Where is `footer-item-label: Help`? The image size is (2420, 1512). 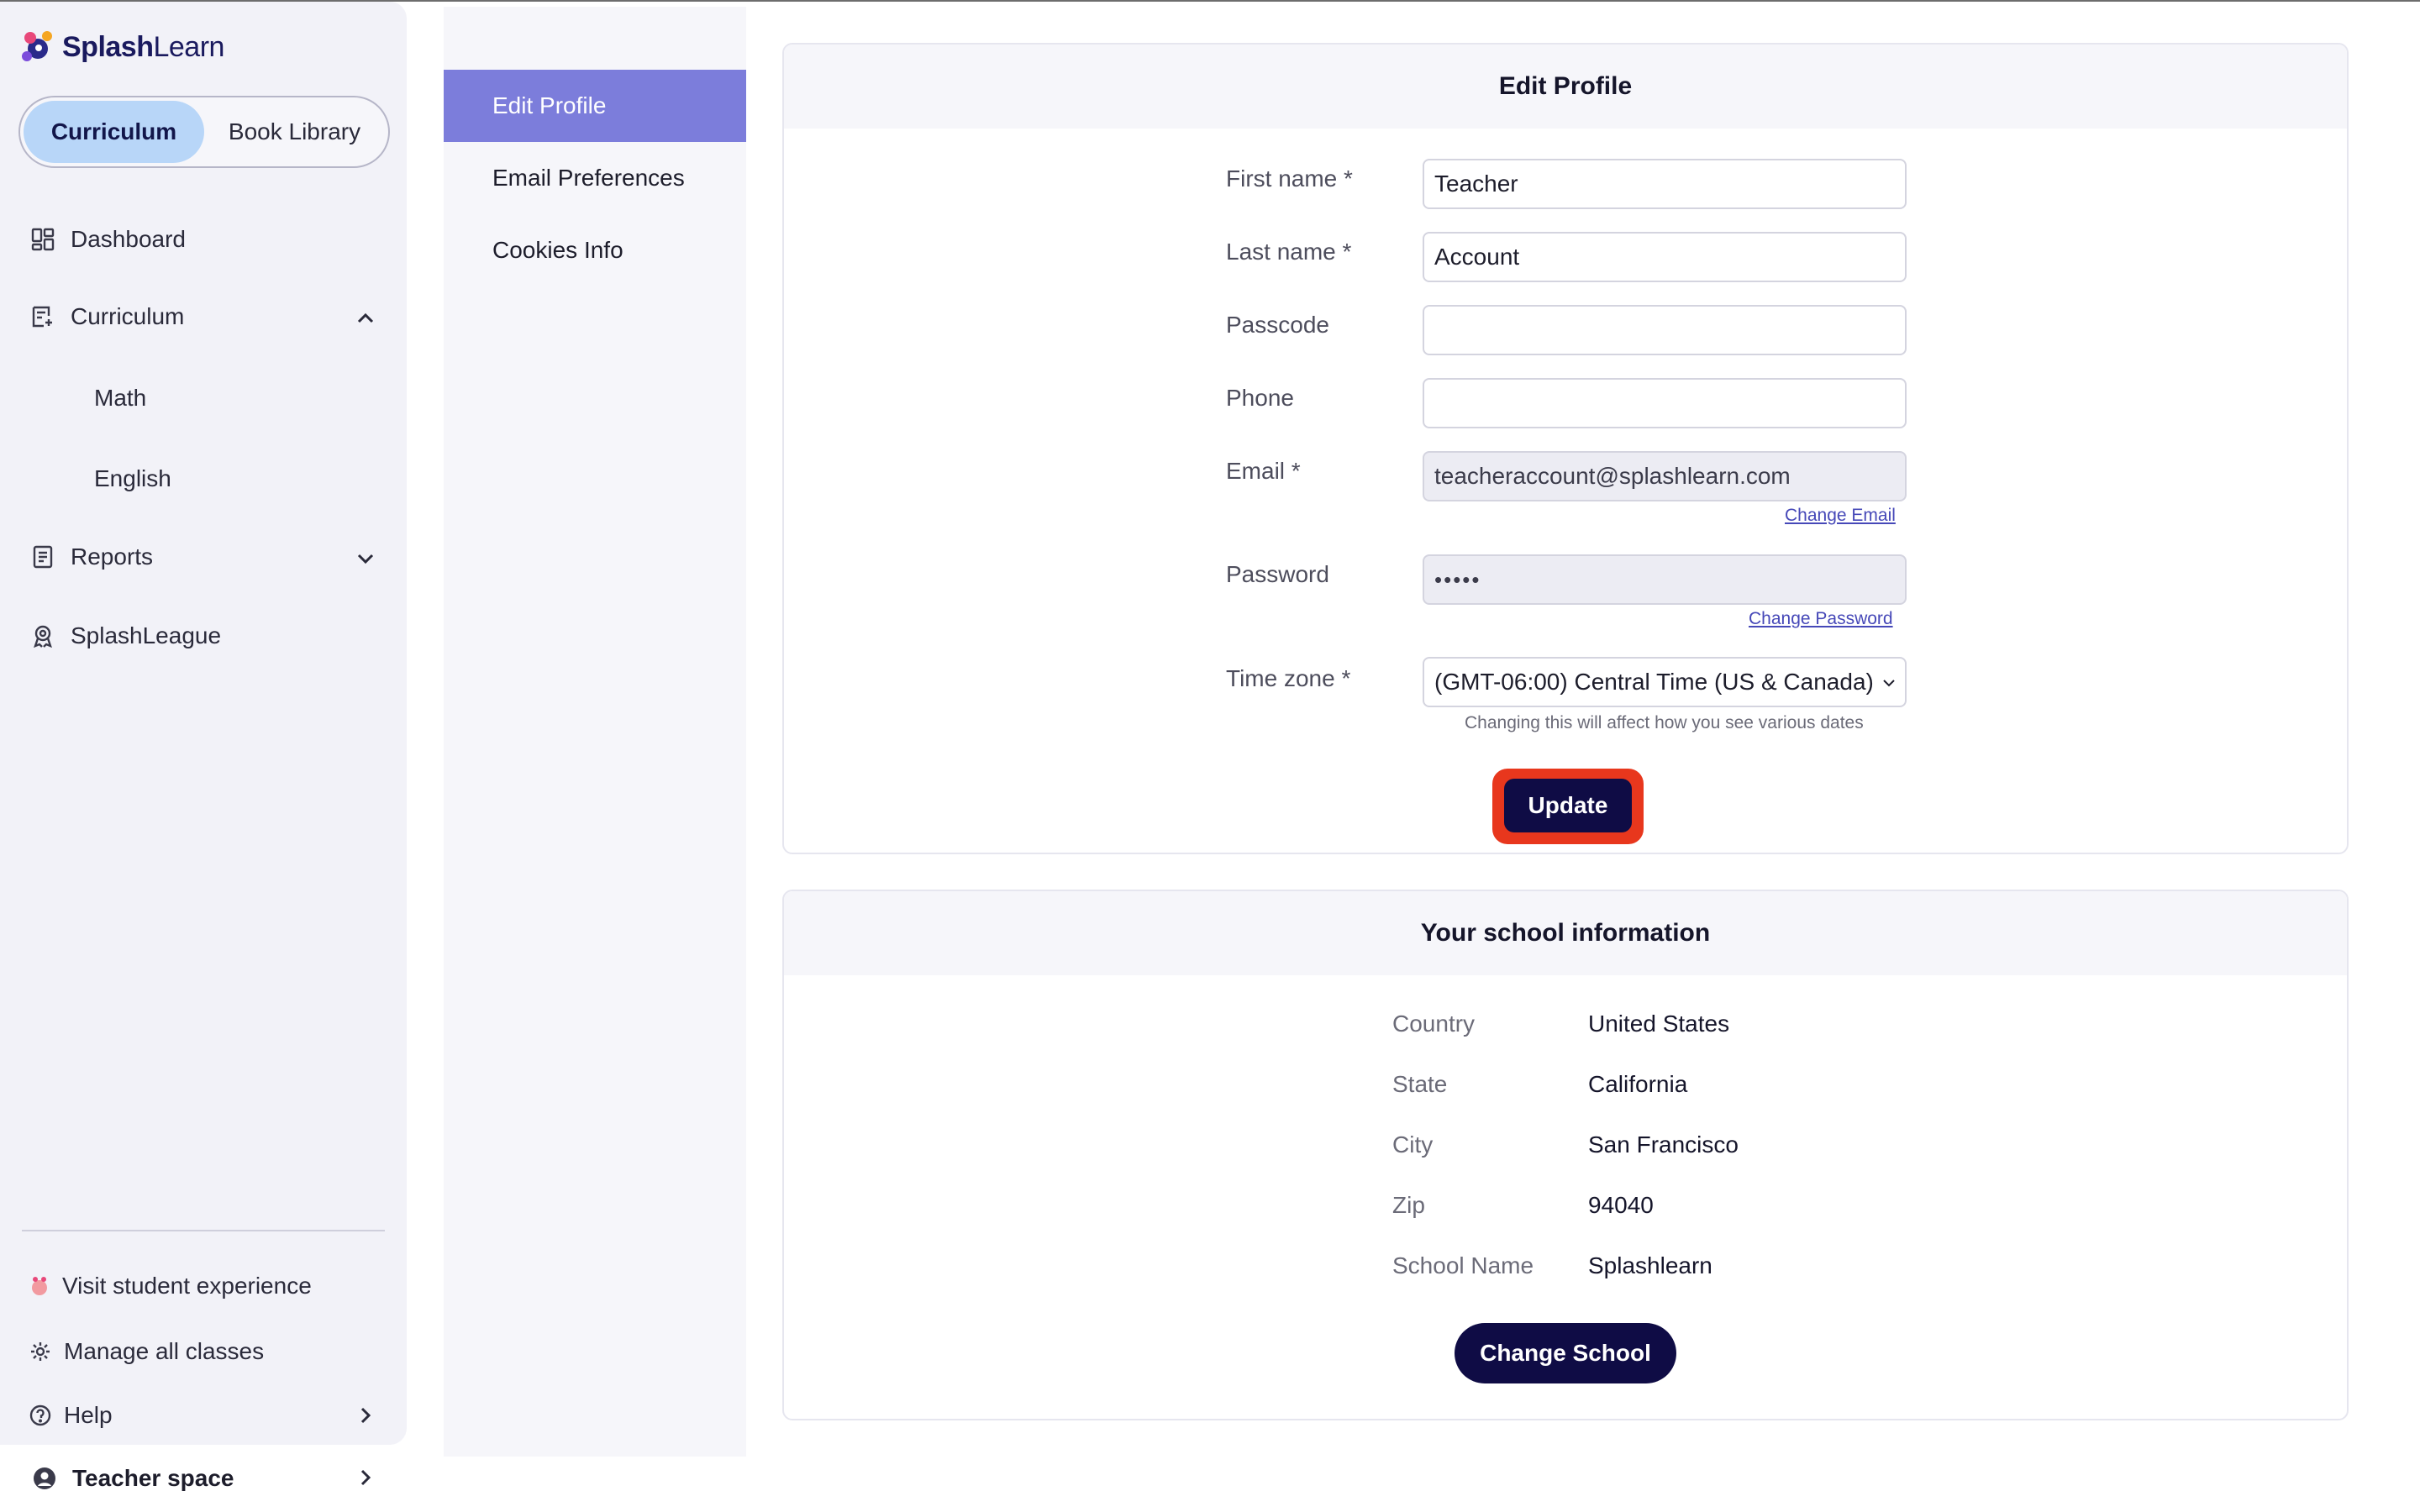 footer-item-label: Help is located at coordinates (88, 1415).